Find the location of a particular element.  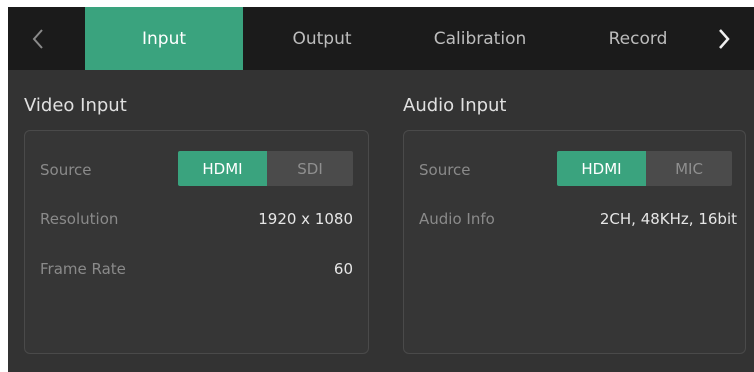

chevron-left-icon is located at coordinates (37, 38).